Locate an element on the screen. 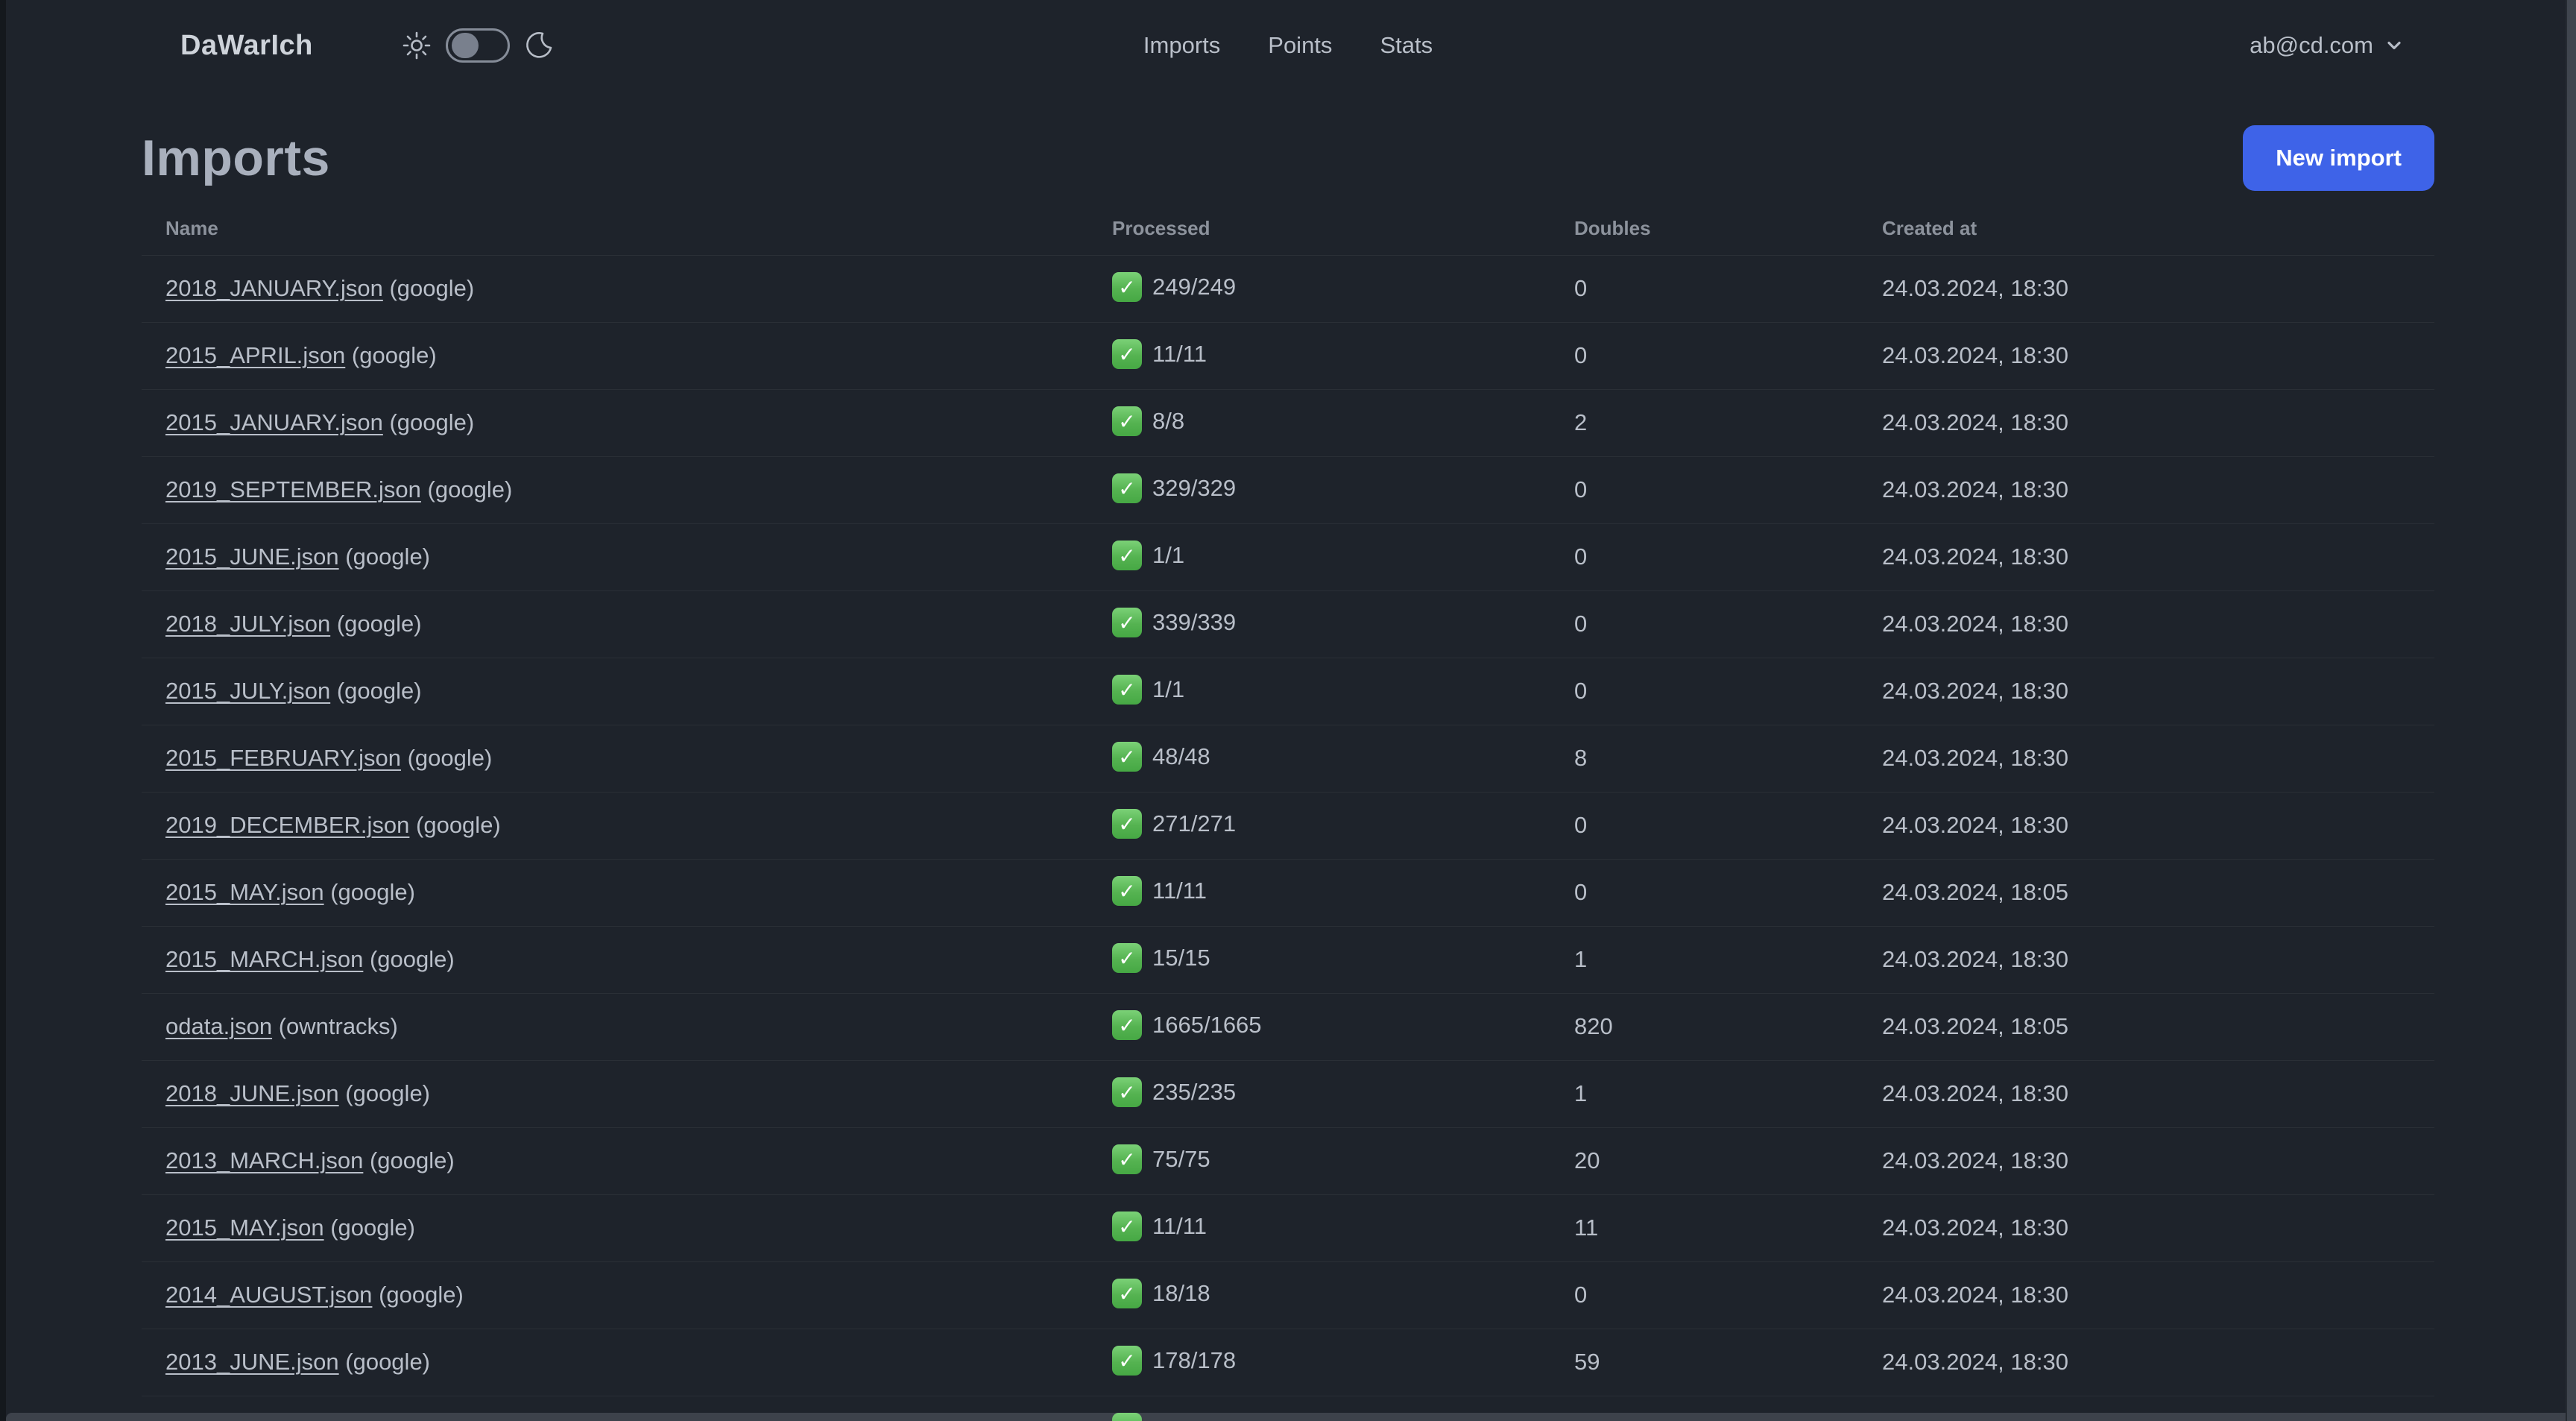  import-file-link: 2019_SEPTEMBER.json is located at coordinates (293, 489).